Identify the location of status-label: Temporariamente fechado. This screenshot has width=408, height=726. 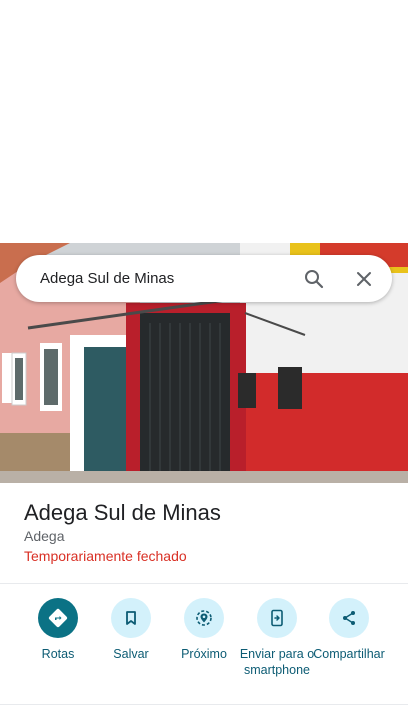
(105, 556).